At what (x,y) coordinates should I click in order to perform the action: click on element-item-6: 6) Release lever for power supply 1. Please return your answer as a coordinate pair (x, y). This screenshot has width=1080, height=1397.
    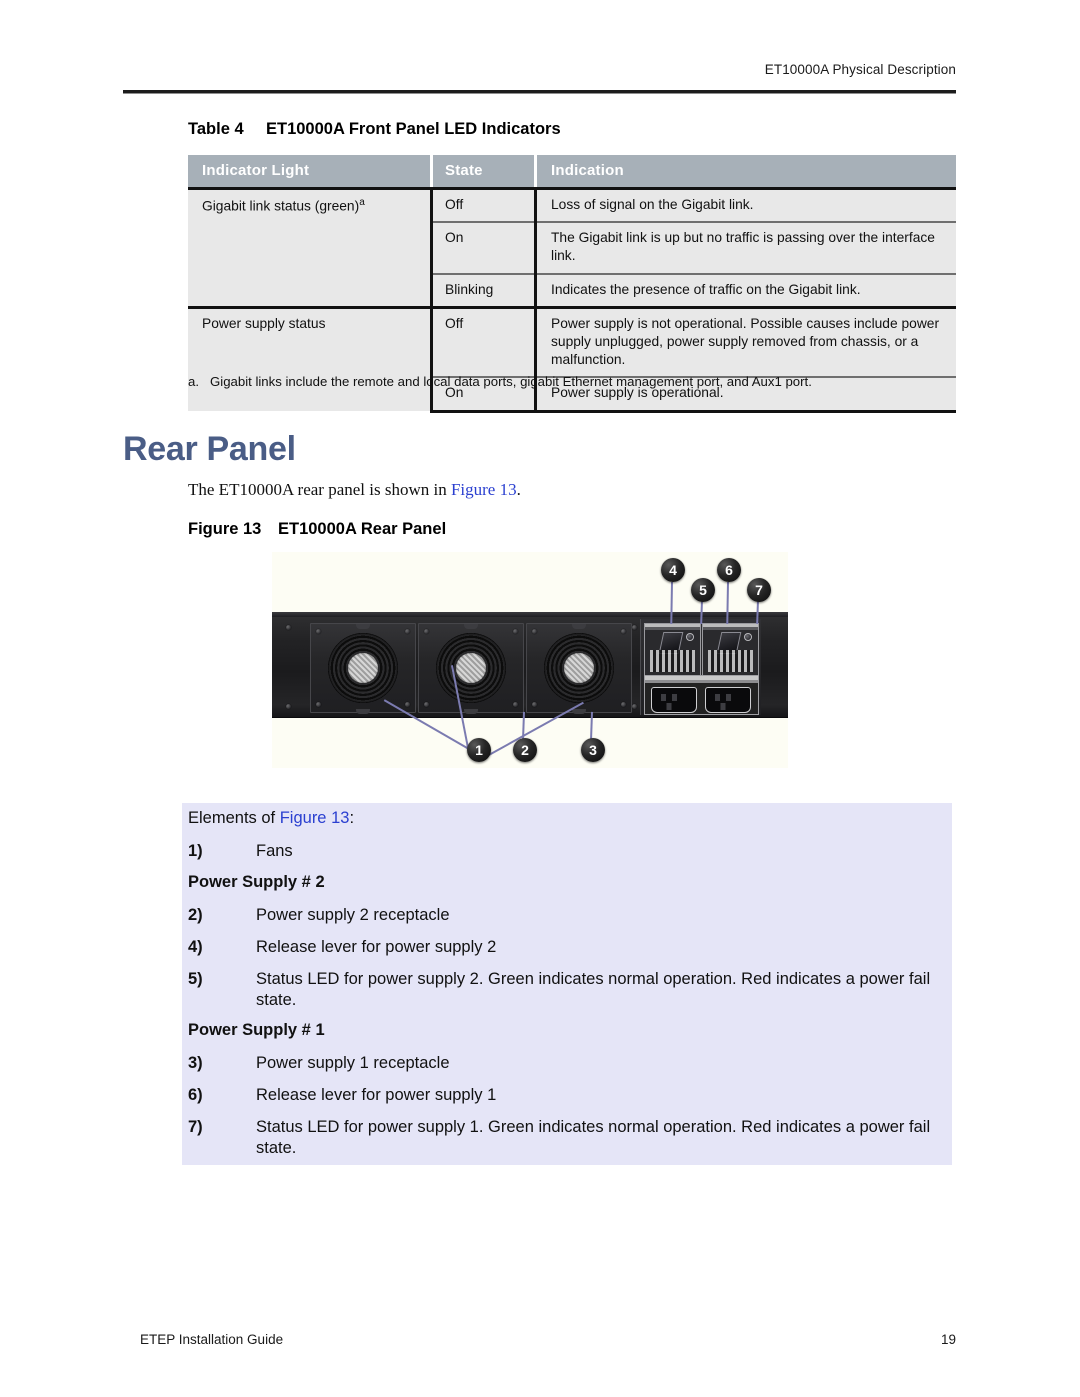
    Looking at the image, I should click on (567, 1095).